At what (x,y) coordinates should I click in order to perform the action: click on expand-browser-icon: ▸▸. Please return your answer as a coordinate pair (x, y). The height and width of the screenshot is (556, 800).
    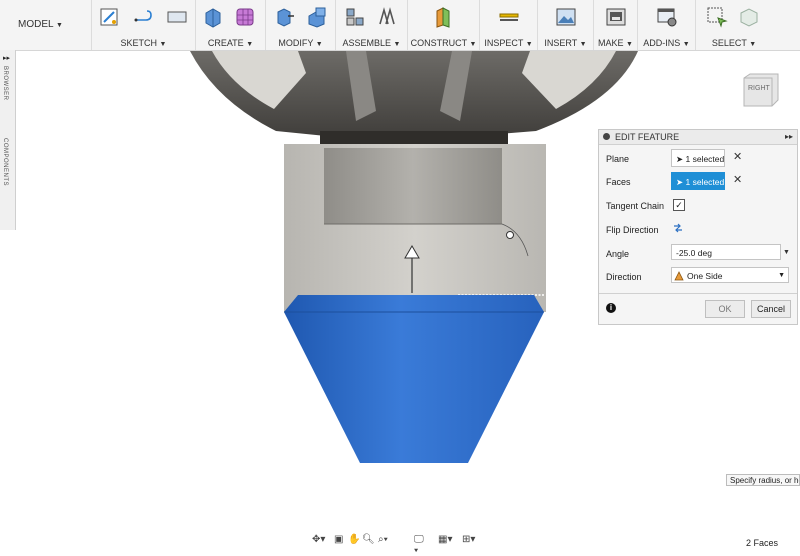
    Looking at the image, I should click on (6, 58).